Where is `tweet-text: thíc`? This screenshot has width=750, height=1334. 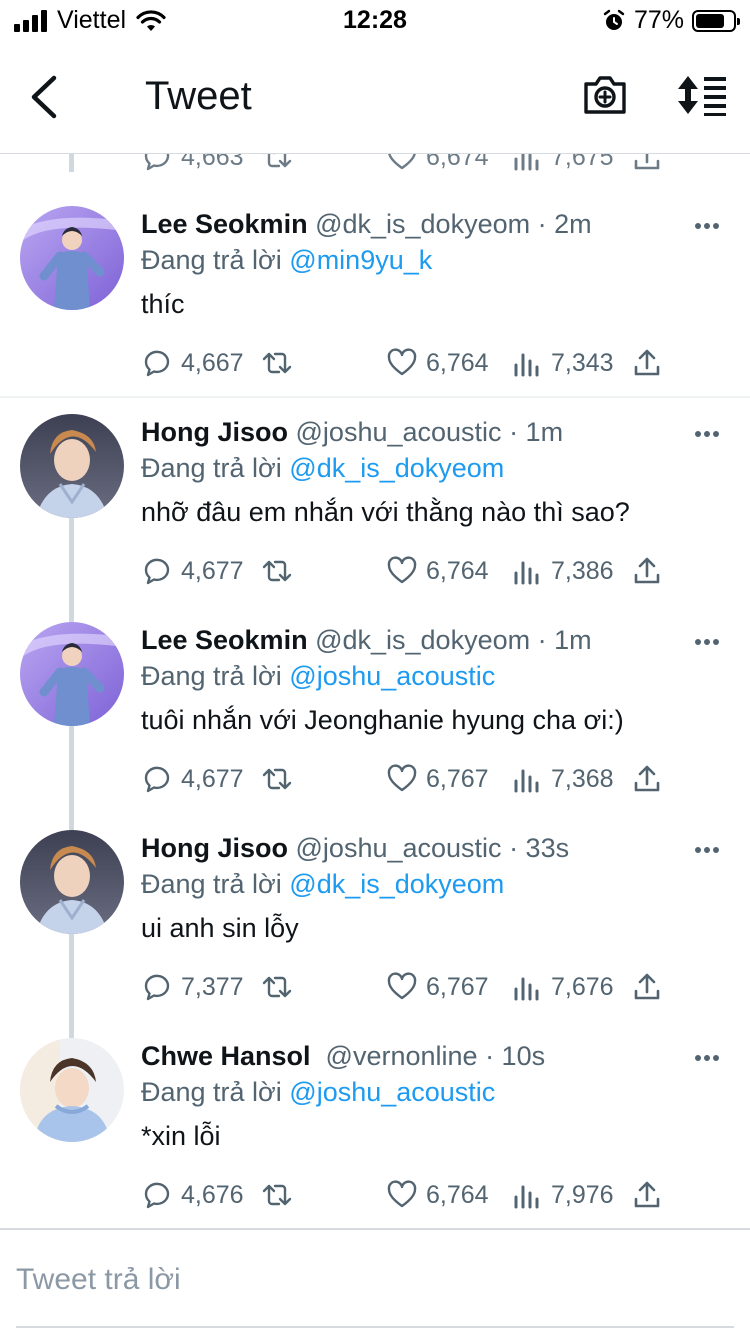 tweet-text: thíc is located at coordinates (163, 304).